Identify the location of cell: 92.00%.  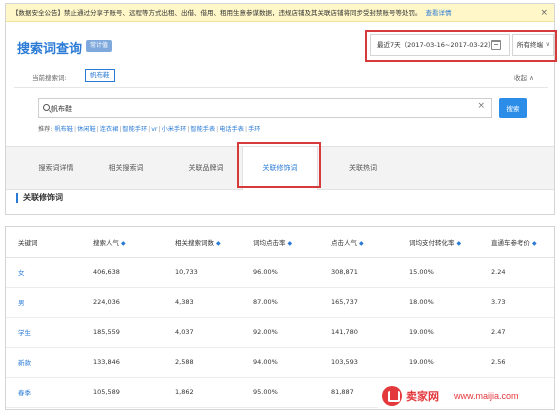
(280, 332).